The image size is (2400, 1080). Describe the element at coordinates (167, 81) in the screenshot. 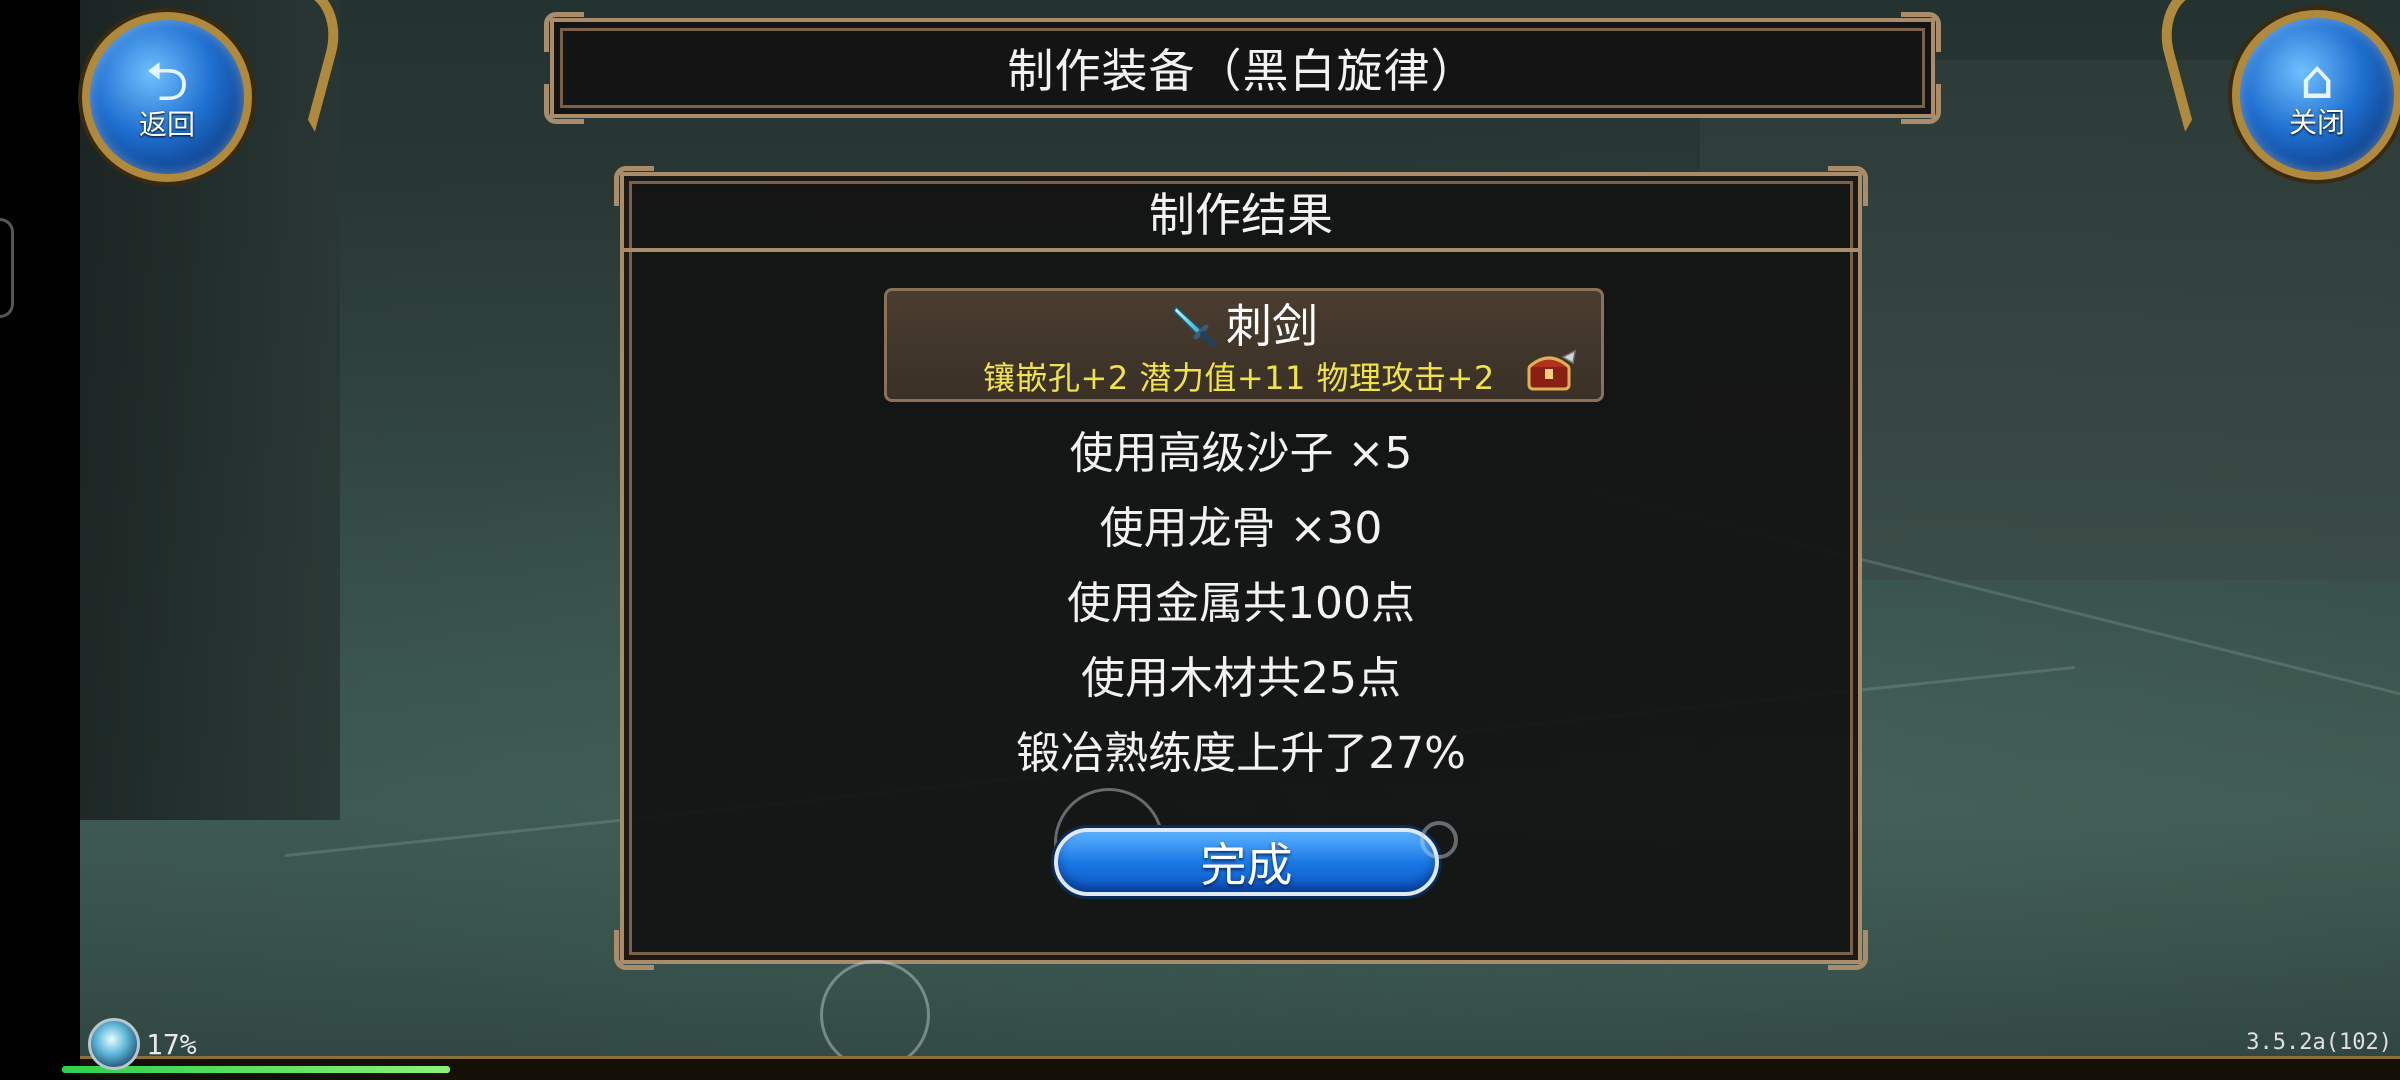

I see `back-arrow-icon: ⮌` at that location.